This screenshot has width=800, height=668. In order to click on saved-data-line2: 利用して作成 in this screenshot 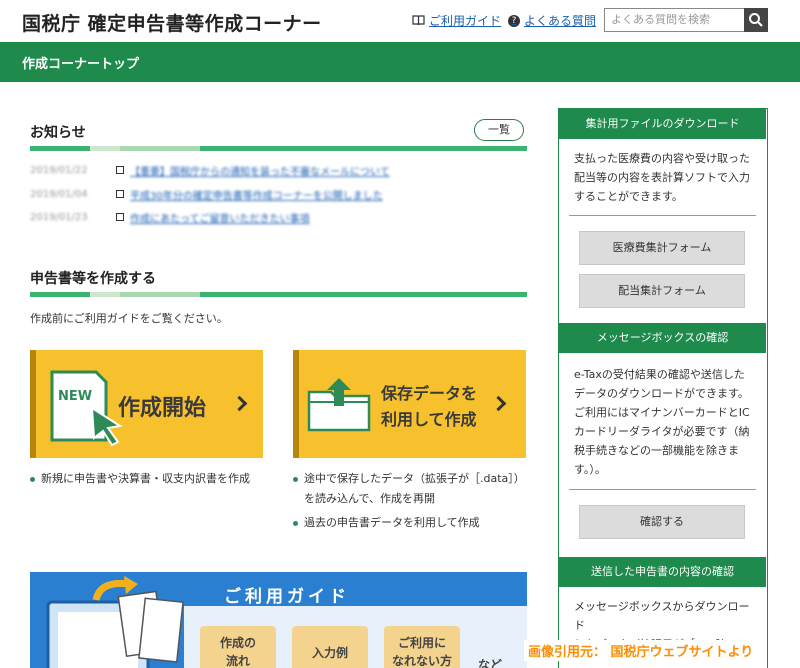, I will do `click(429, 419)`.